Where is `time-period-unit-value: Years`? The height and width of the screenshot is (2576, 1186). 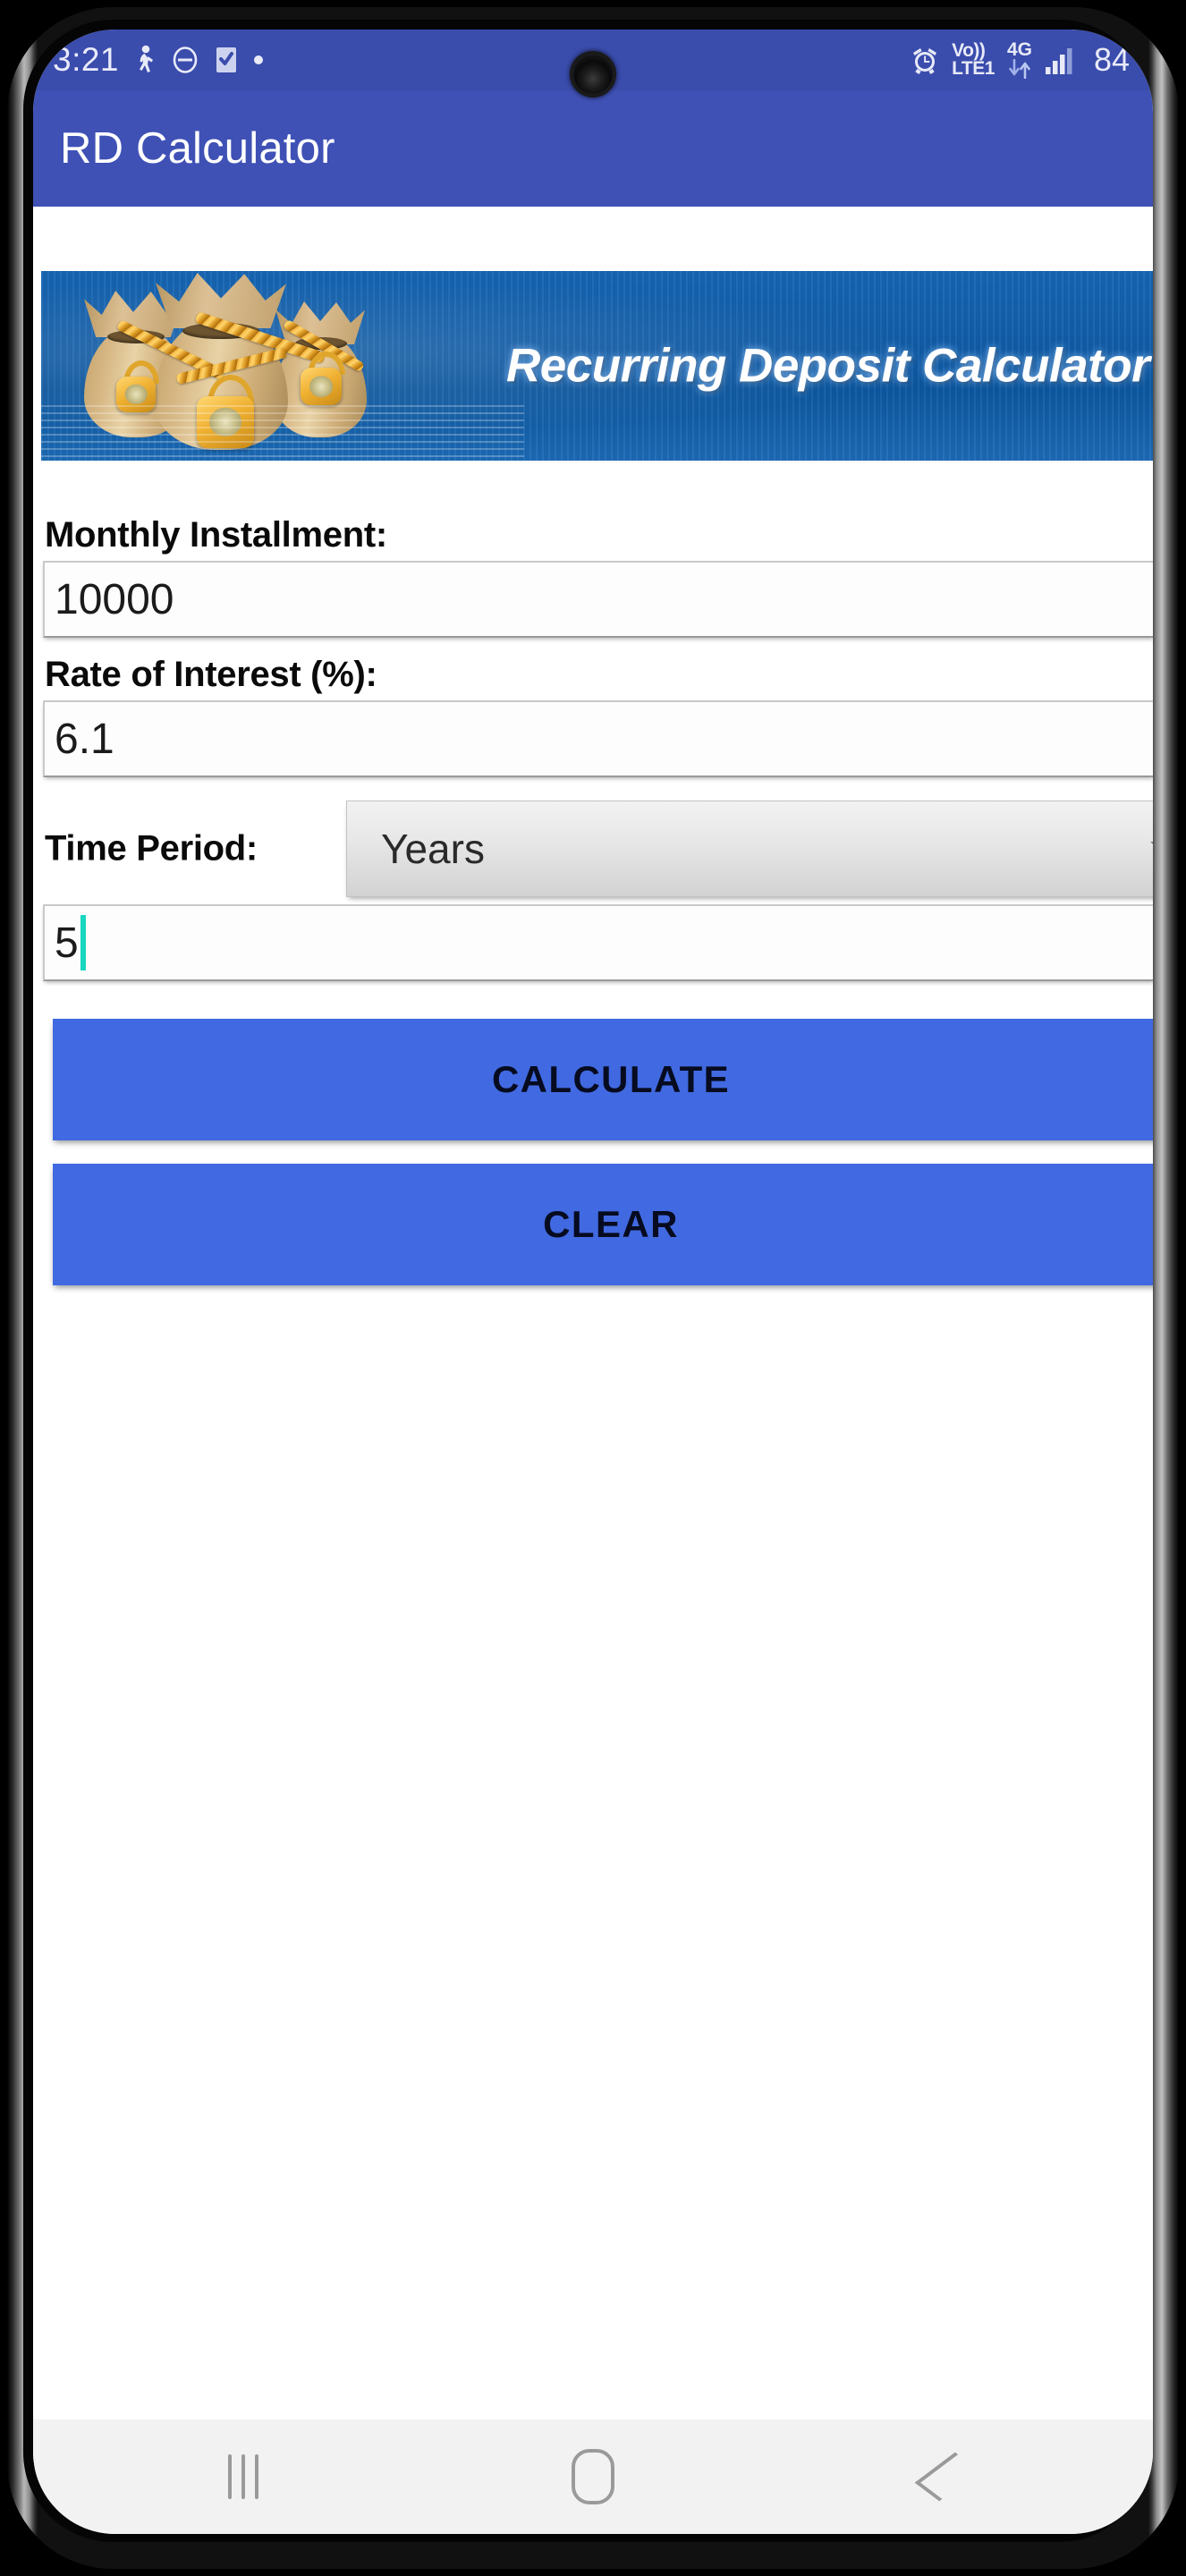
time-period-unit-value: Years is located at coordinates (433, 849).